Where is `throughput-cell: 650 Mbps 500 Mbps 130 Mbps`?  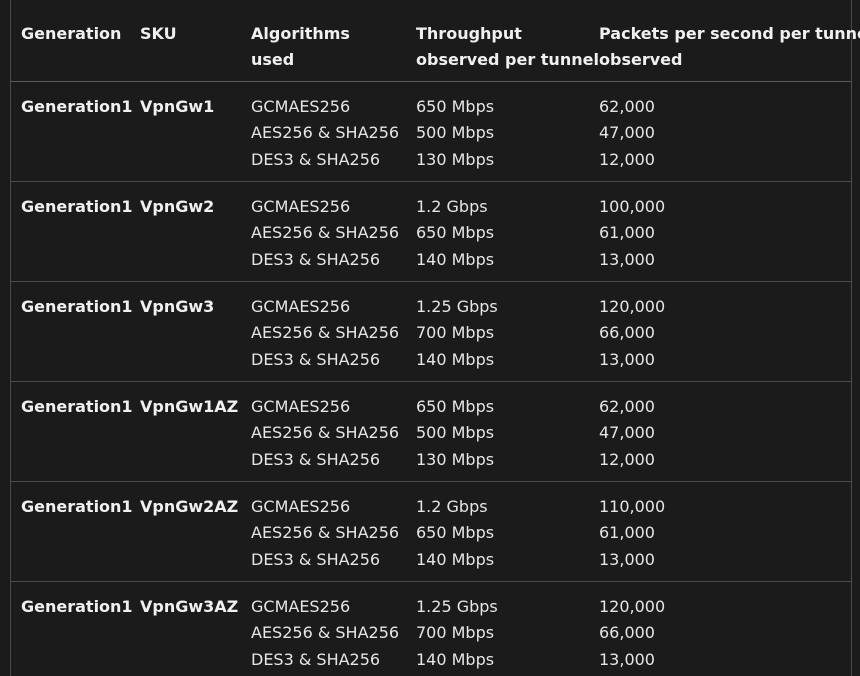
throughput-cell: 650 Mbps 500 Mbps 130 Mbps is located at coordinates (455, 433).